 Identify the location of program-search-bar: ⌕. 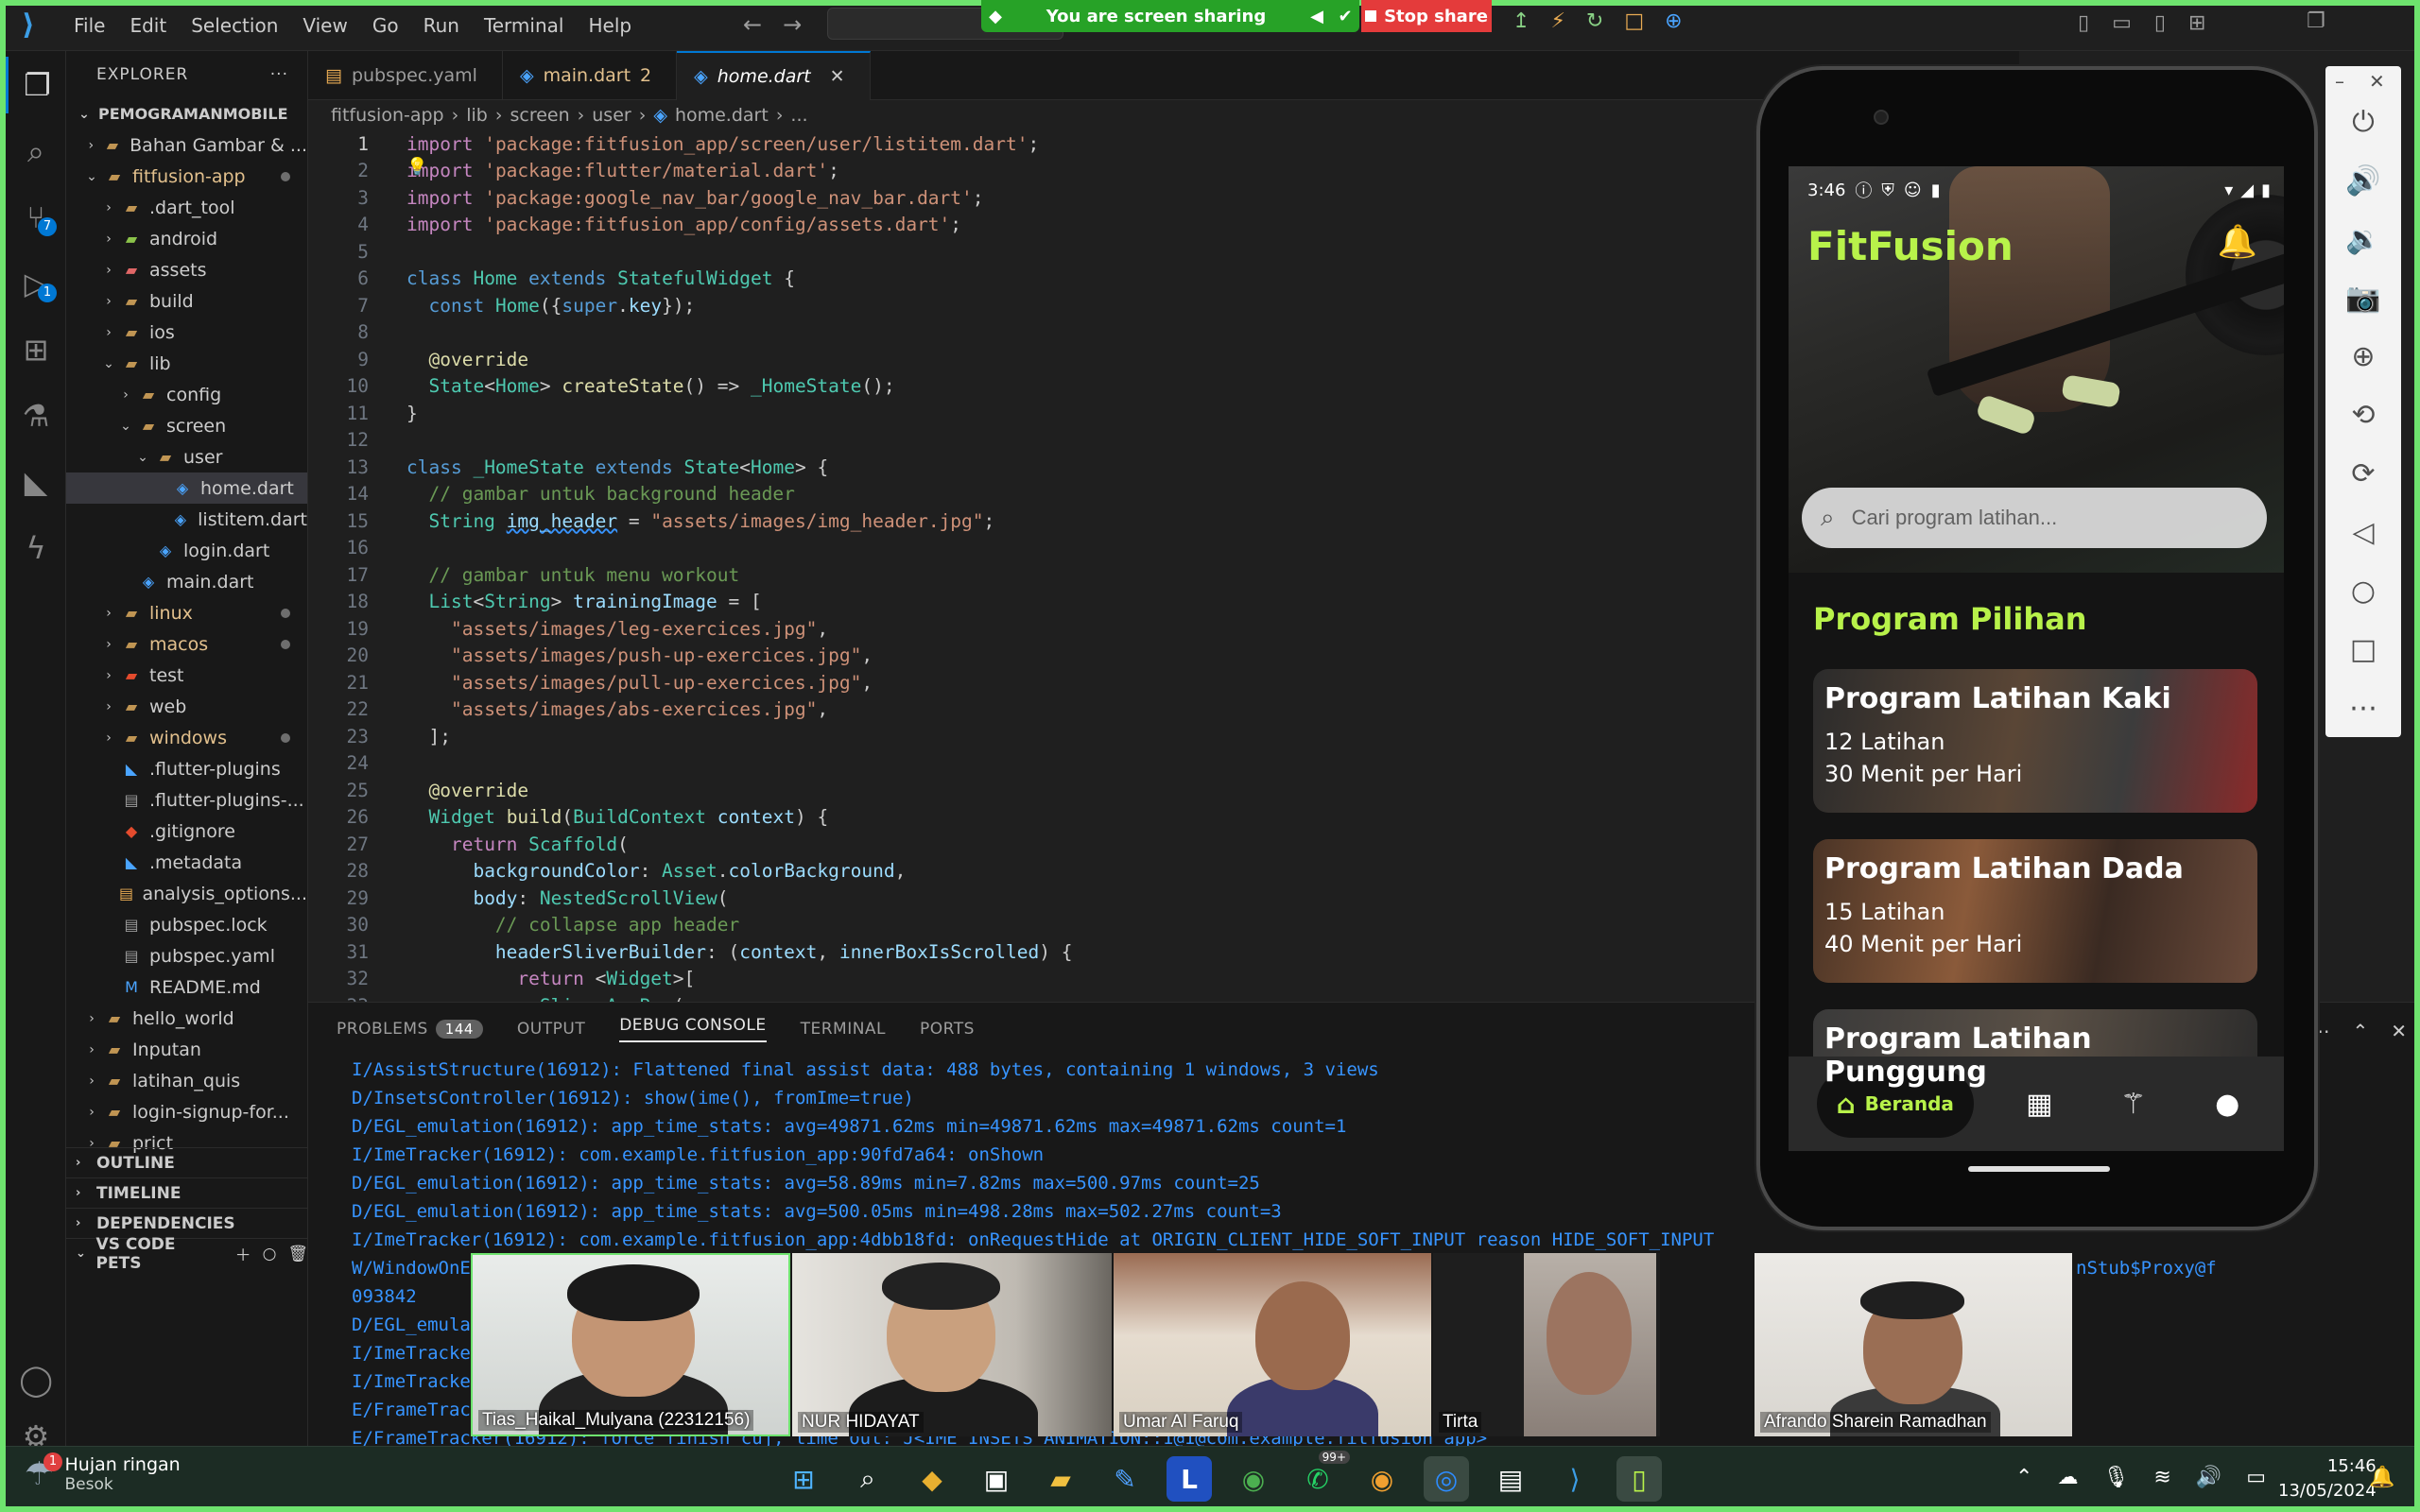
(2035, 518).